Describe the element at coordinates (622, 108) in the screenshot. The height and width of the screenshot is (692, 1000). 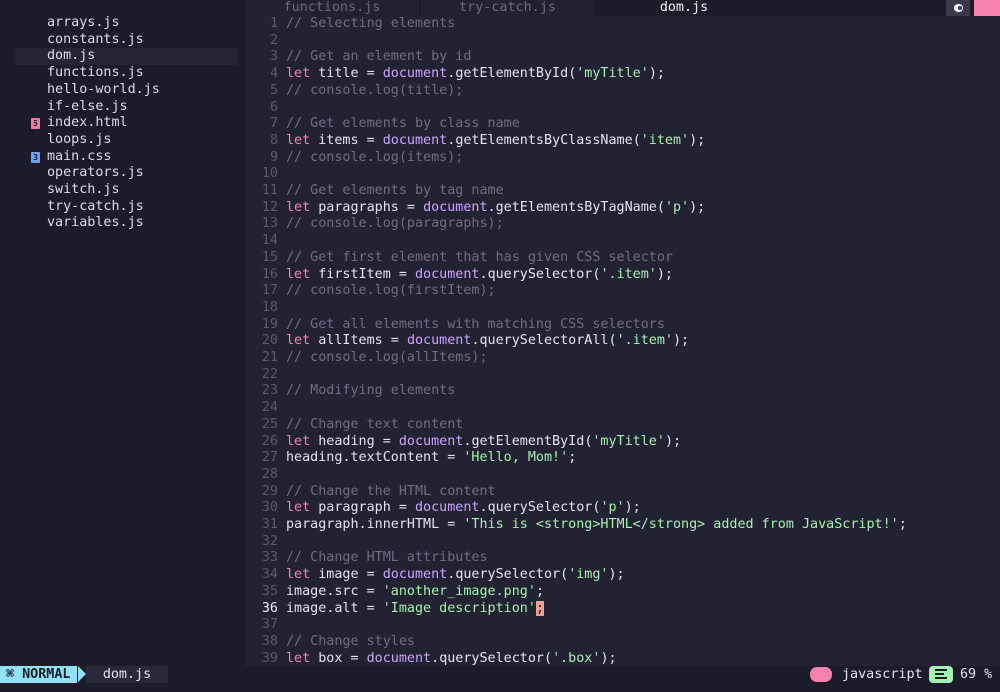
I see `code-line: 6` at that location.